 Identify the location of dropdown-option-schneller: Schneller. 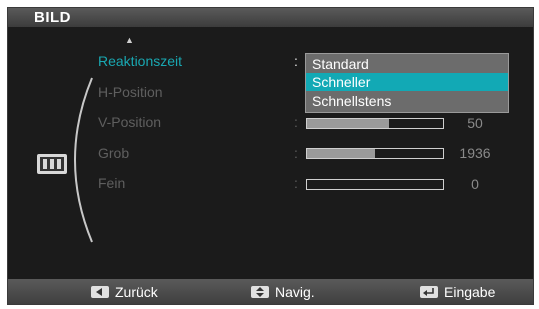
(407, 82).